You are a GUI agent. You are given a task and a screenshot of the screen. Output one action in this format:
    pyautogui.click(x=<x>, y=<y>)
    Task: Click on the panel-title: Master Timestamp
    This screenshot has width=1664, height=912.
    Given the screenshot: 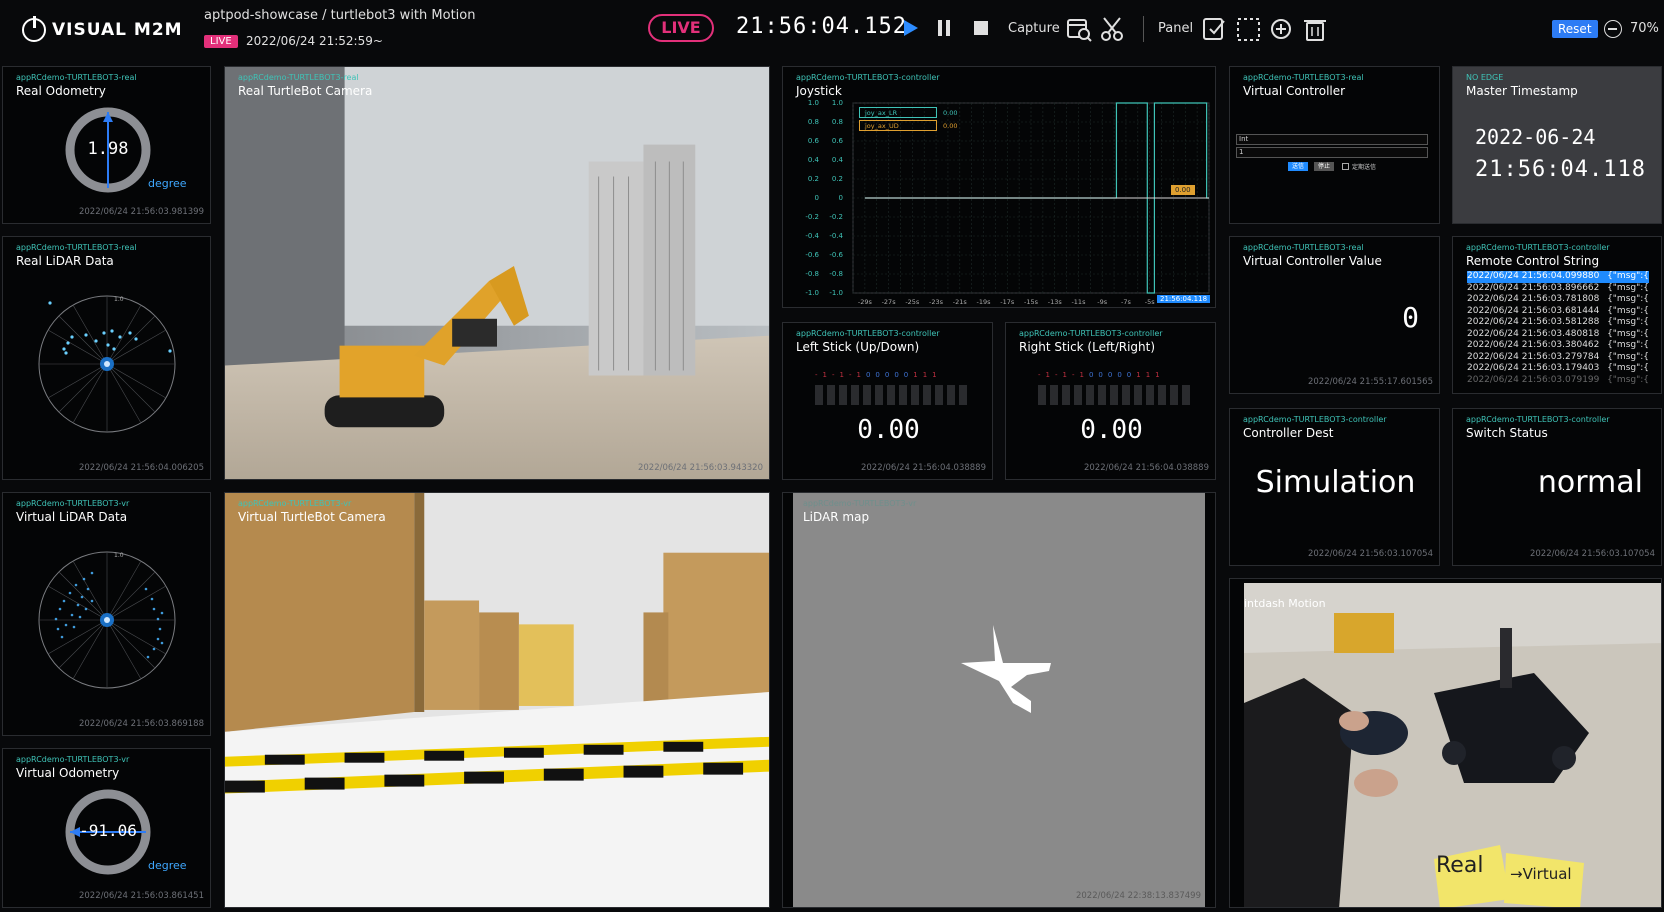 What is the action you would take?
    pyautogui.click(x=1522, y=91)
    